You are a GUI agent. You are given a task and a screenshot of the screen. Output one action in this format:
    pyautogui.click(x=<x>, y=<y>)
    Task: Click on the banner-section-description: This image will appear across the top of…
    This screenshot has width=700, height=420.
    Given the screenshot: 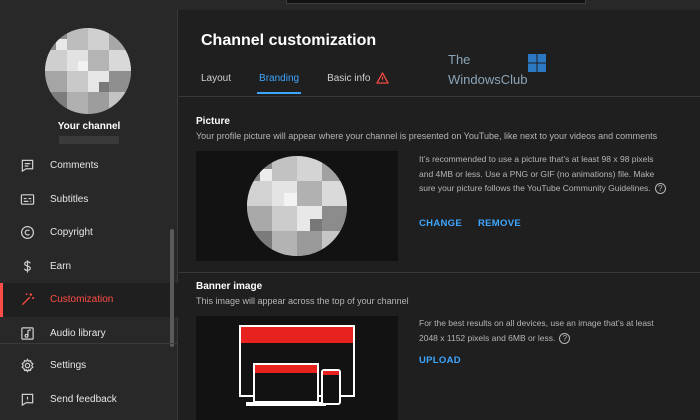 What is the action you would take?
    pyautogui.click(x=302, y=301)
    